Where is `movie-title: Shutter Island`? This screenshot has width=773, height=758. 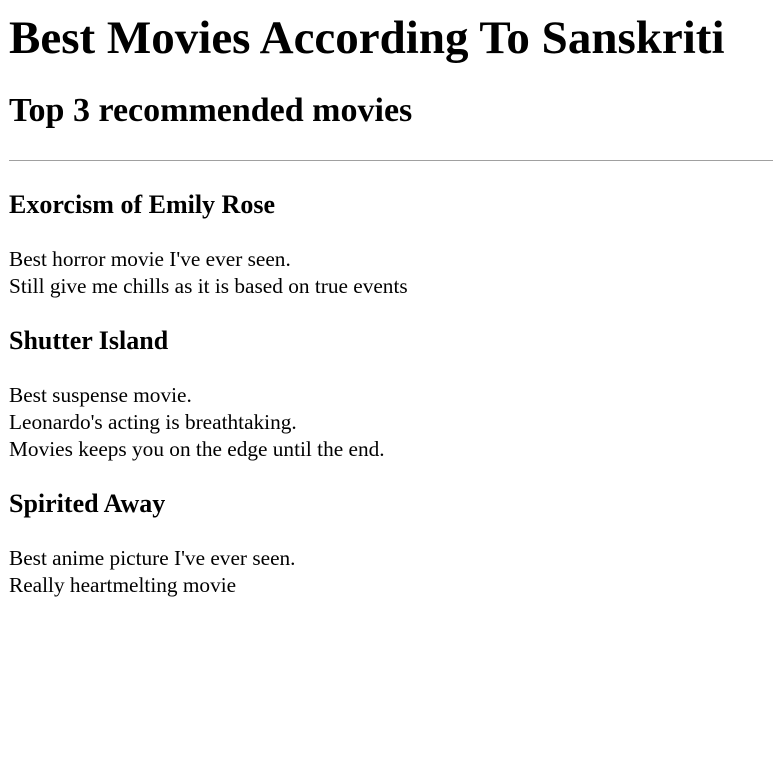 movie-title: Shutter Island is located at coordinates (89, 341).